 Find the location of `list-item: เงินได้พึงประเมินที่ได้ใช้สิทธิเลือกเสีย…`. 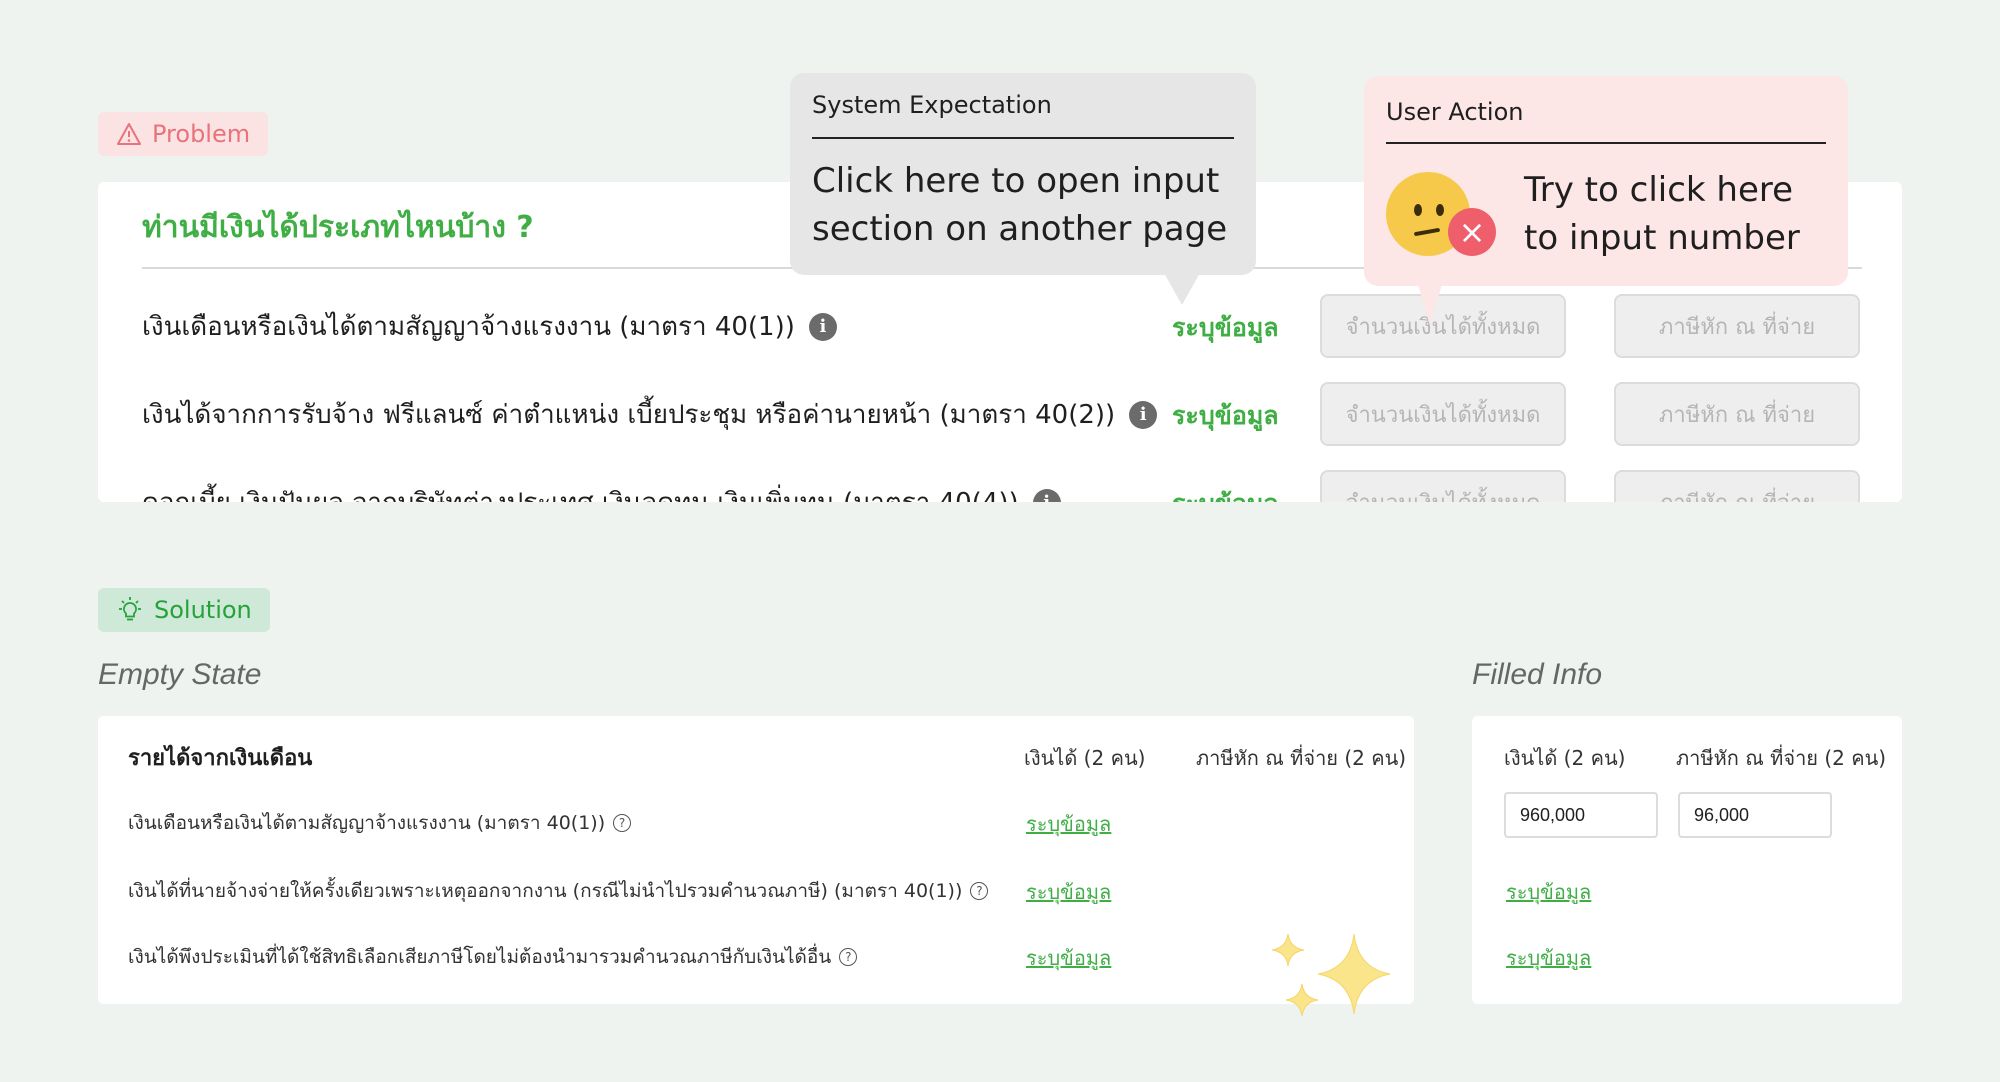

list-item: เงินได้พึงประเมินที่ได้ใช้สิทธิเลือกเสีย… is located at coordinates (493, 957).